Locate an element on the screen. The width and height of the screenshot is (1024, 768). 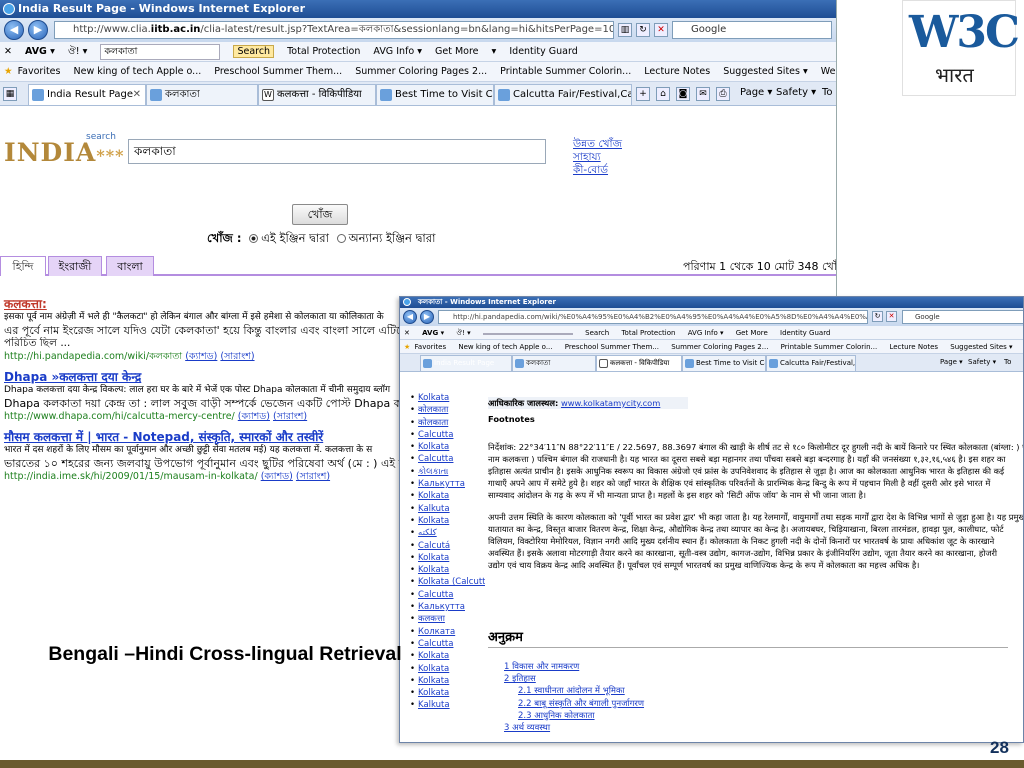
toc-item: 2.3 आधुनिक कोलकाता is located at coordinates (581, 716).